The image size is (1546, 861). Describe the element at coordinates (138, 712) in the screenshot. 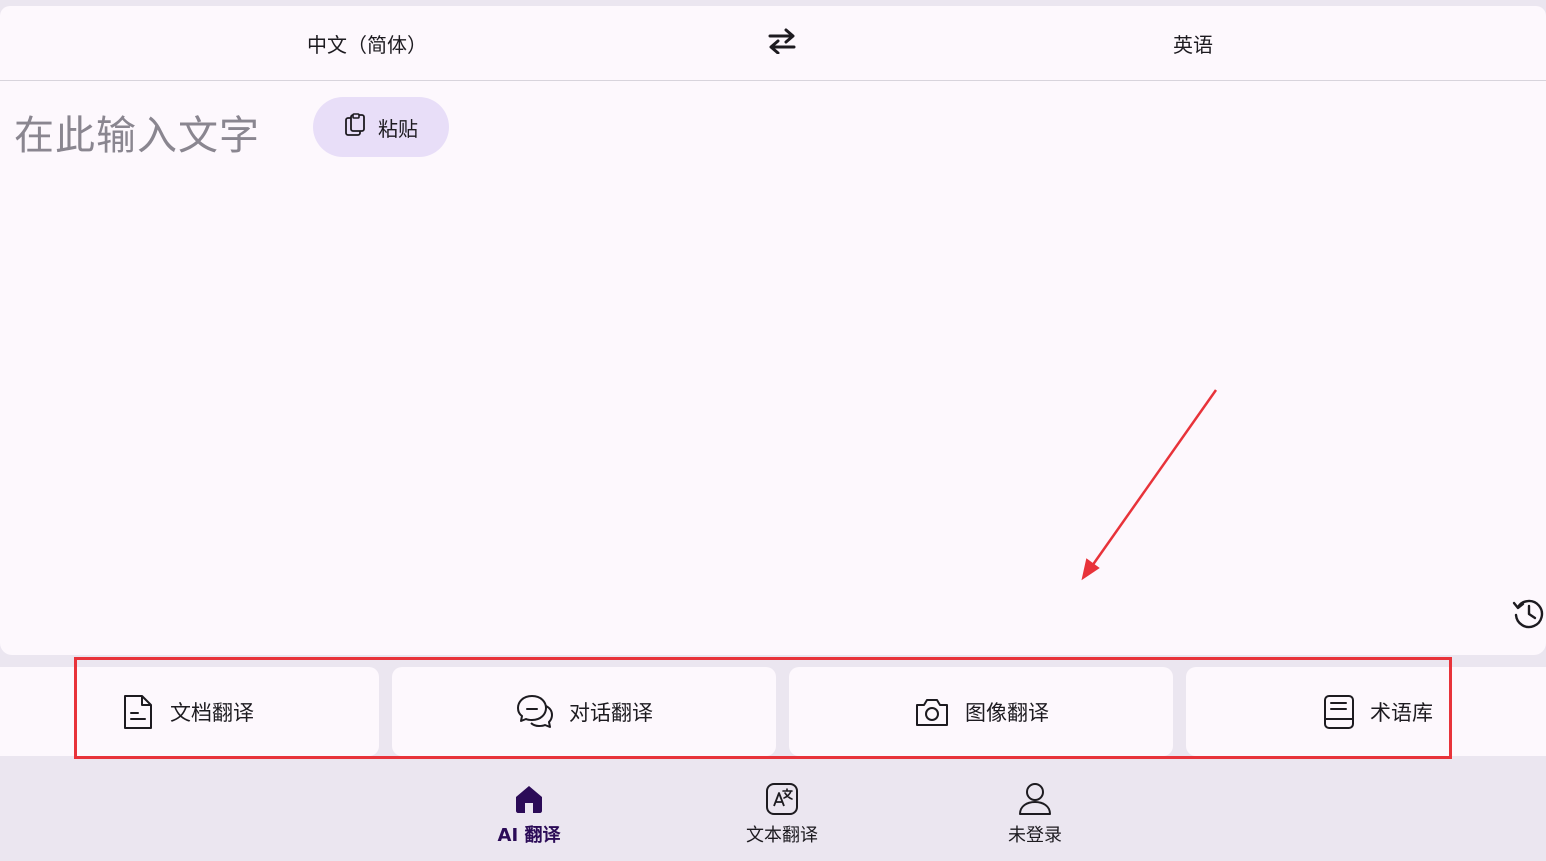

I see `document-icon` at that location.